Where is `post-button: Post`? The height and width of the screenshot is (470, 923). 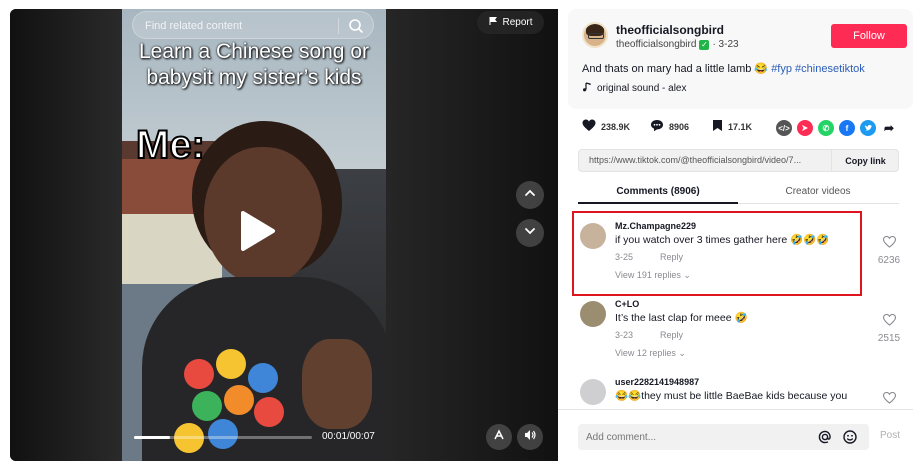
post-button: Post is located at coordinates (890, 435).